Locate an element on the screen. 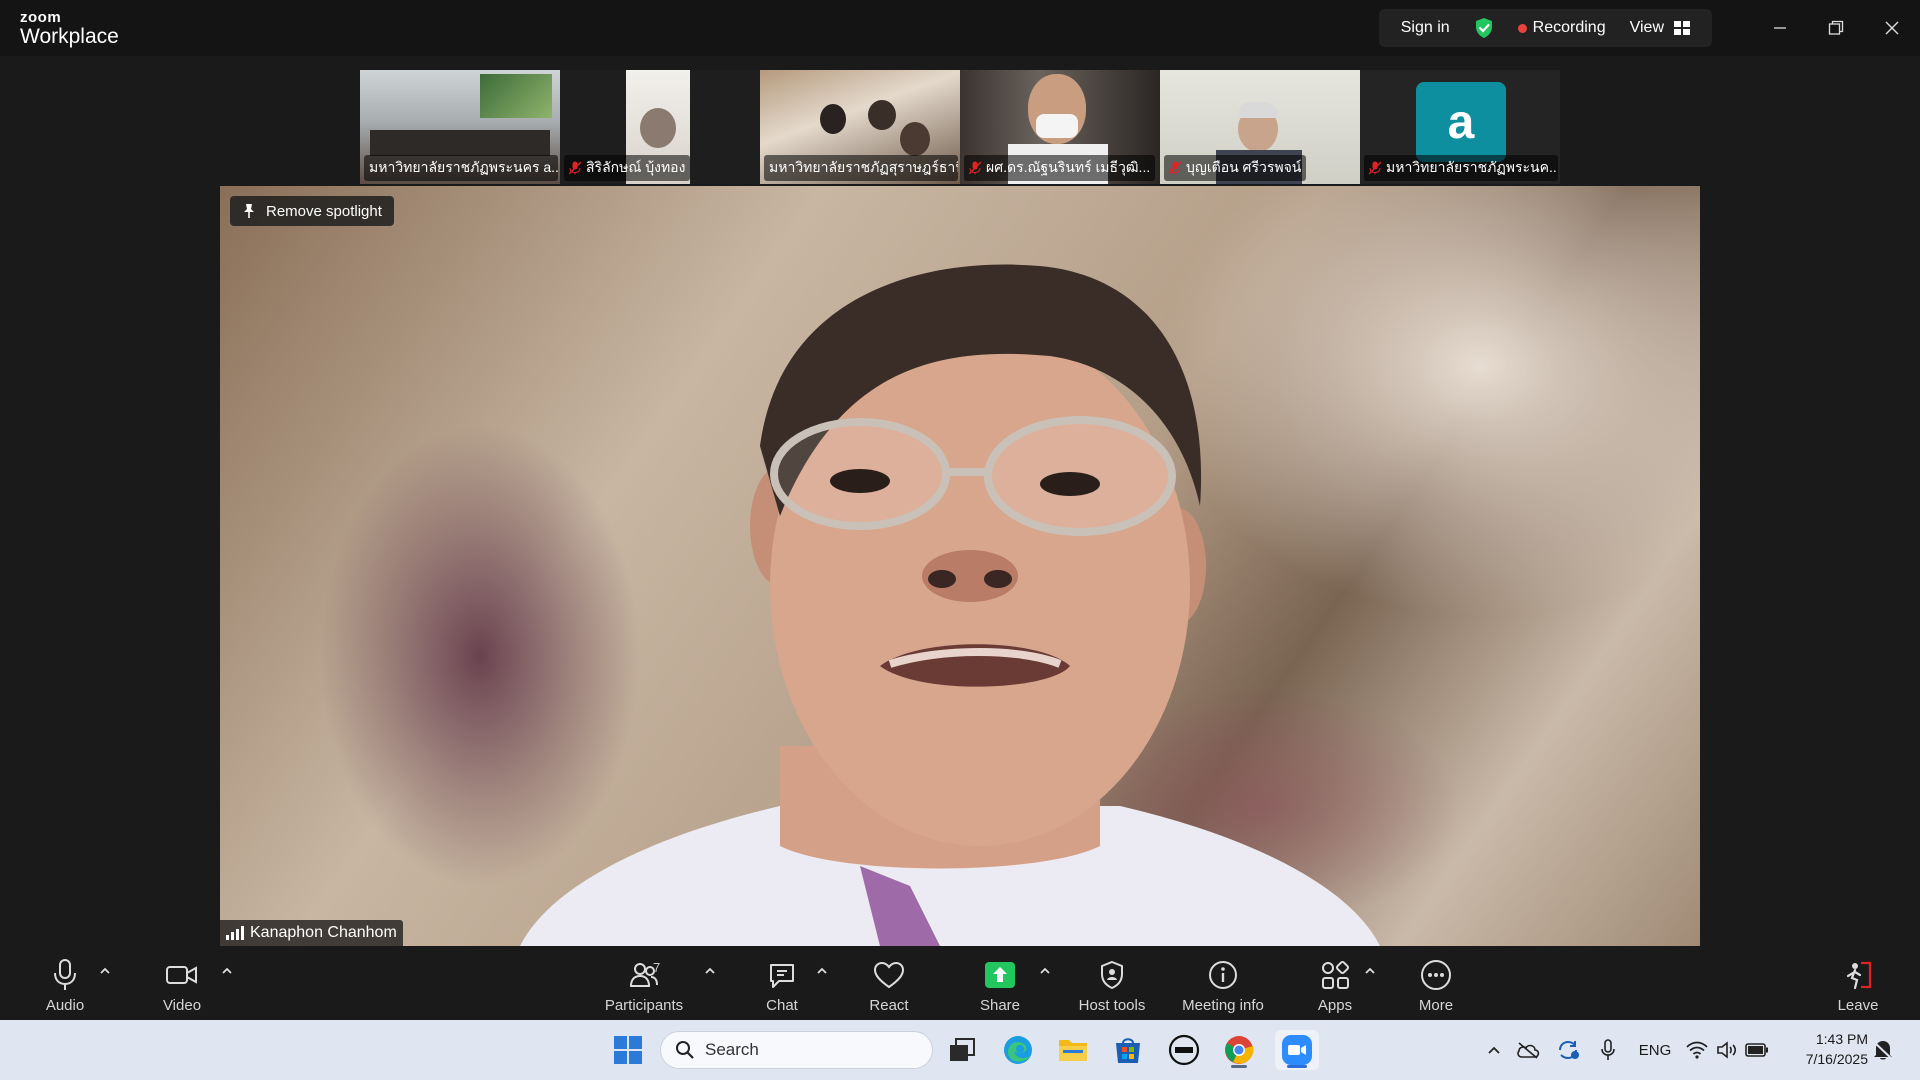  windows-taskbar: Search ENG 1:43 PM 7/16/2025 is located at coordinates (960, 1050).